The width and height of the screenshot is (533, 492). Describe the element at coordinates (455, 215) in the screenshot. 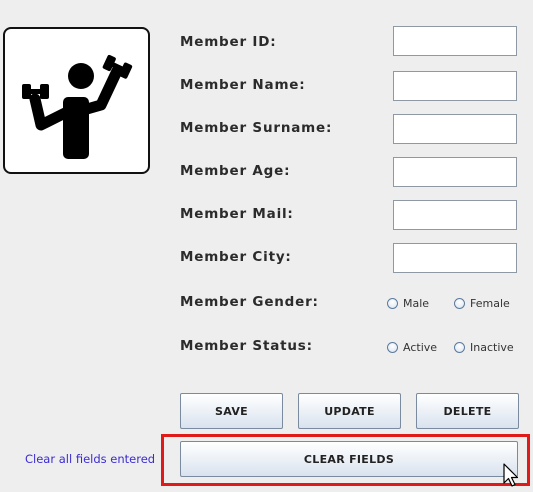

I see `member-mail-field` at that location.